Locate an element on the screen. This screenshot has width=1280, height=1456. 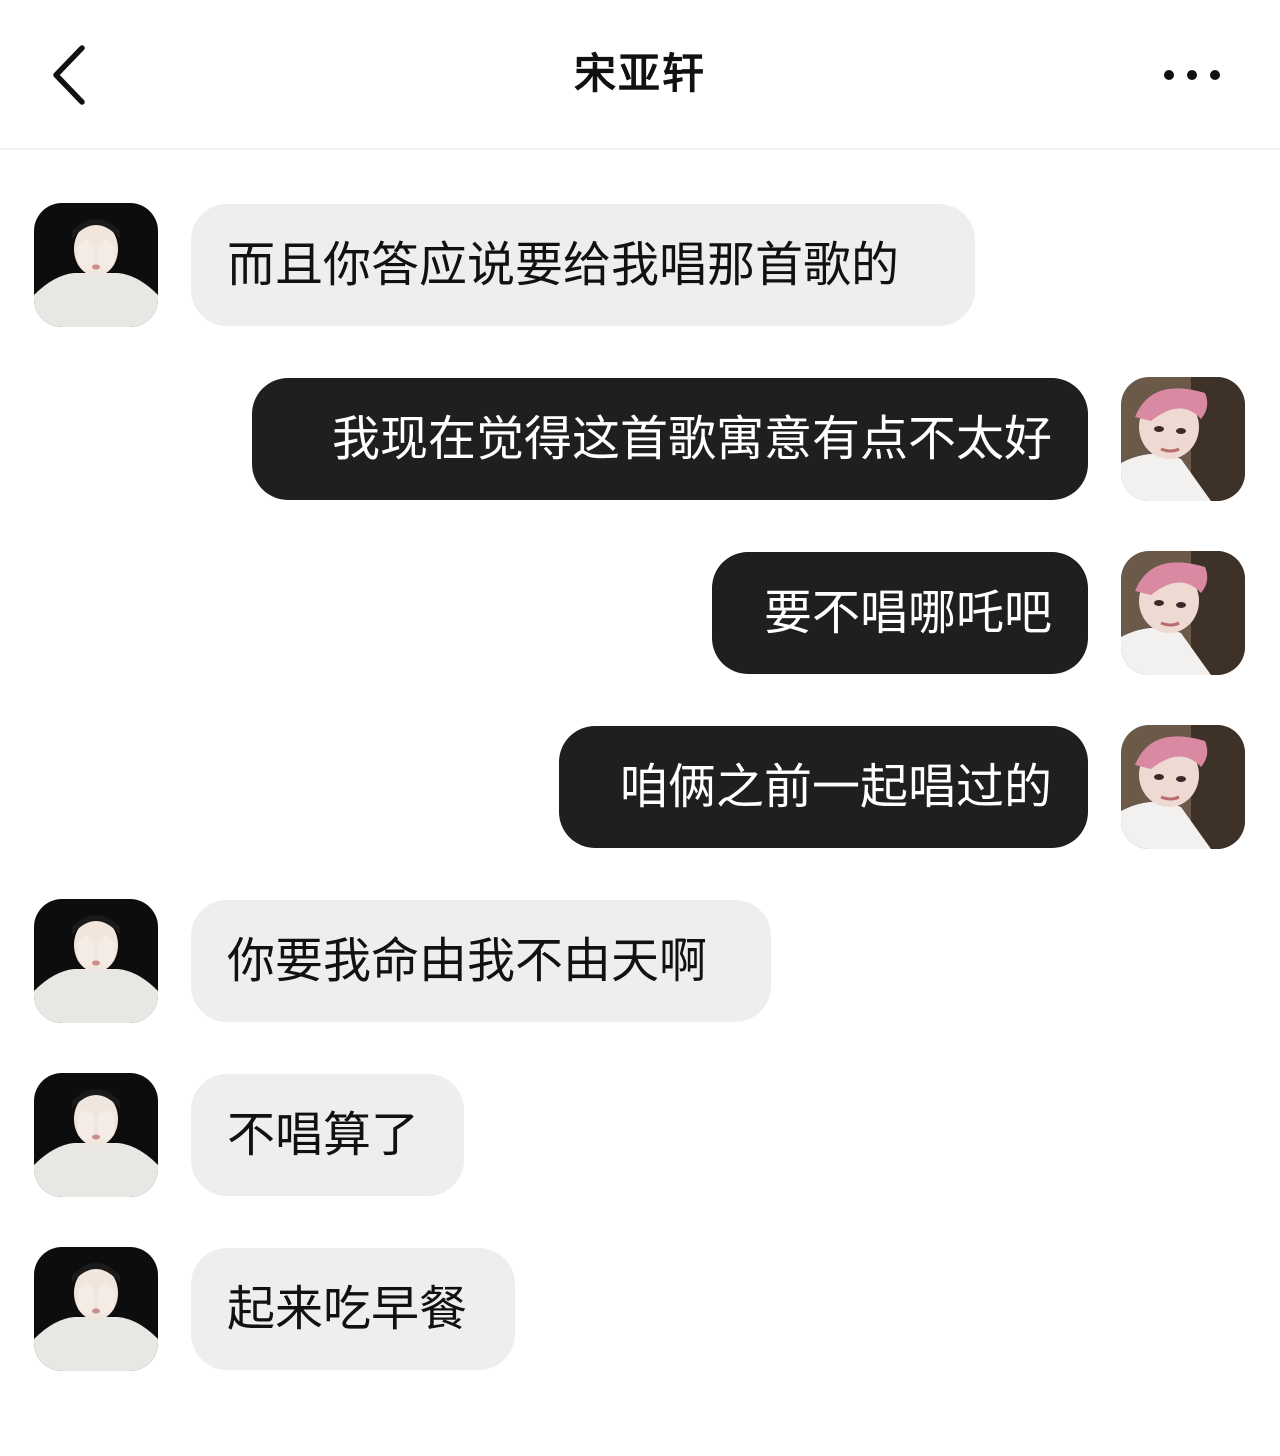
message-received: 不唱算了 is located at coordinates (640, 1135).